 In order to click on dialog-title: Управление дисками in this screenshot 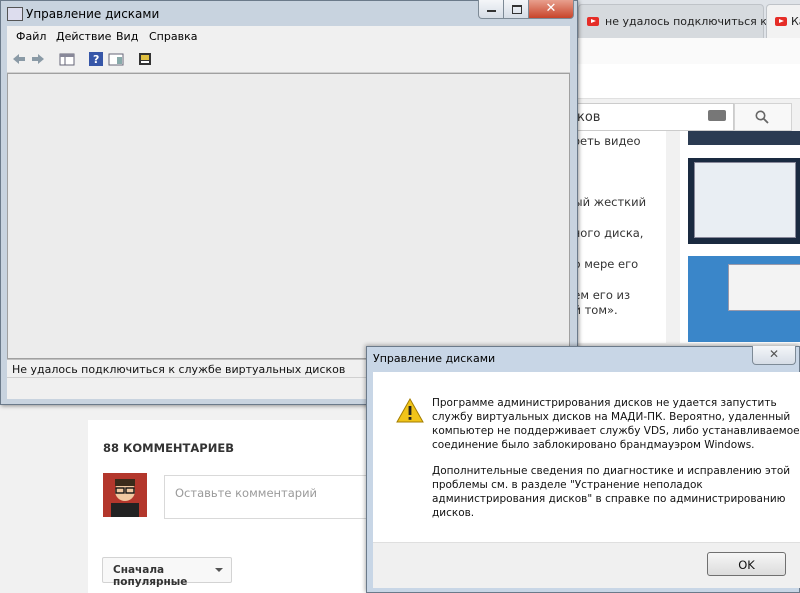, I will do `click(434, 358)`.